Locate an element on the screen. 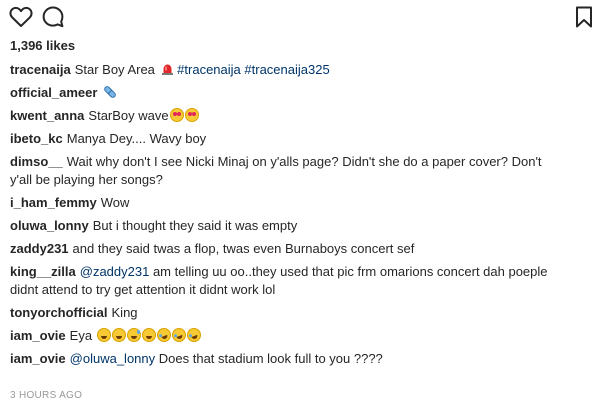  comment-text: Does that stadium look full to you ???? is located at coordinates (270, 358).